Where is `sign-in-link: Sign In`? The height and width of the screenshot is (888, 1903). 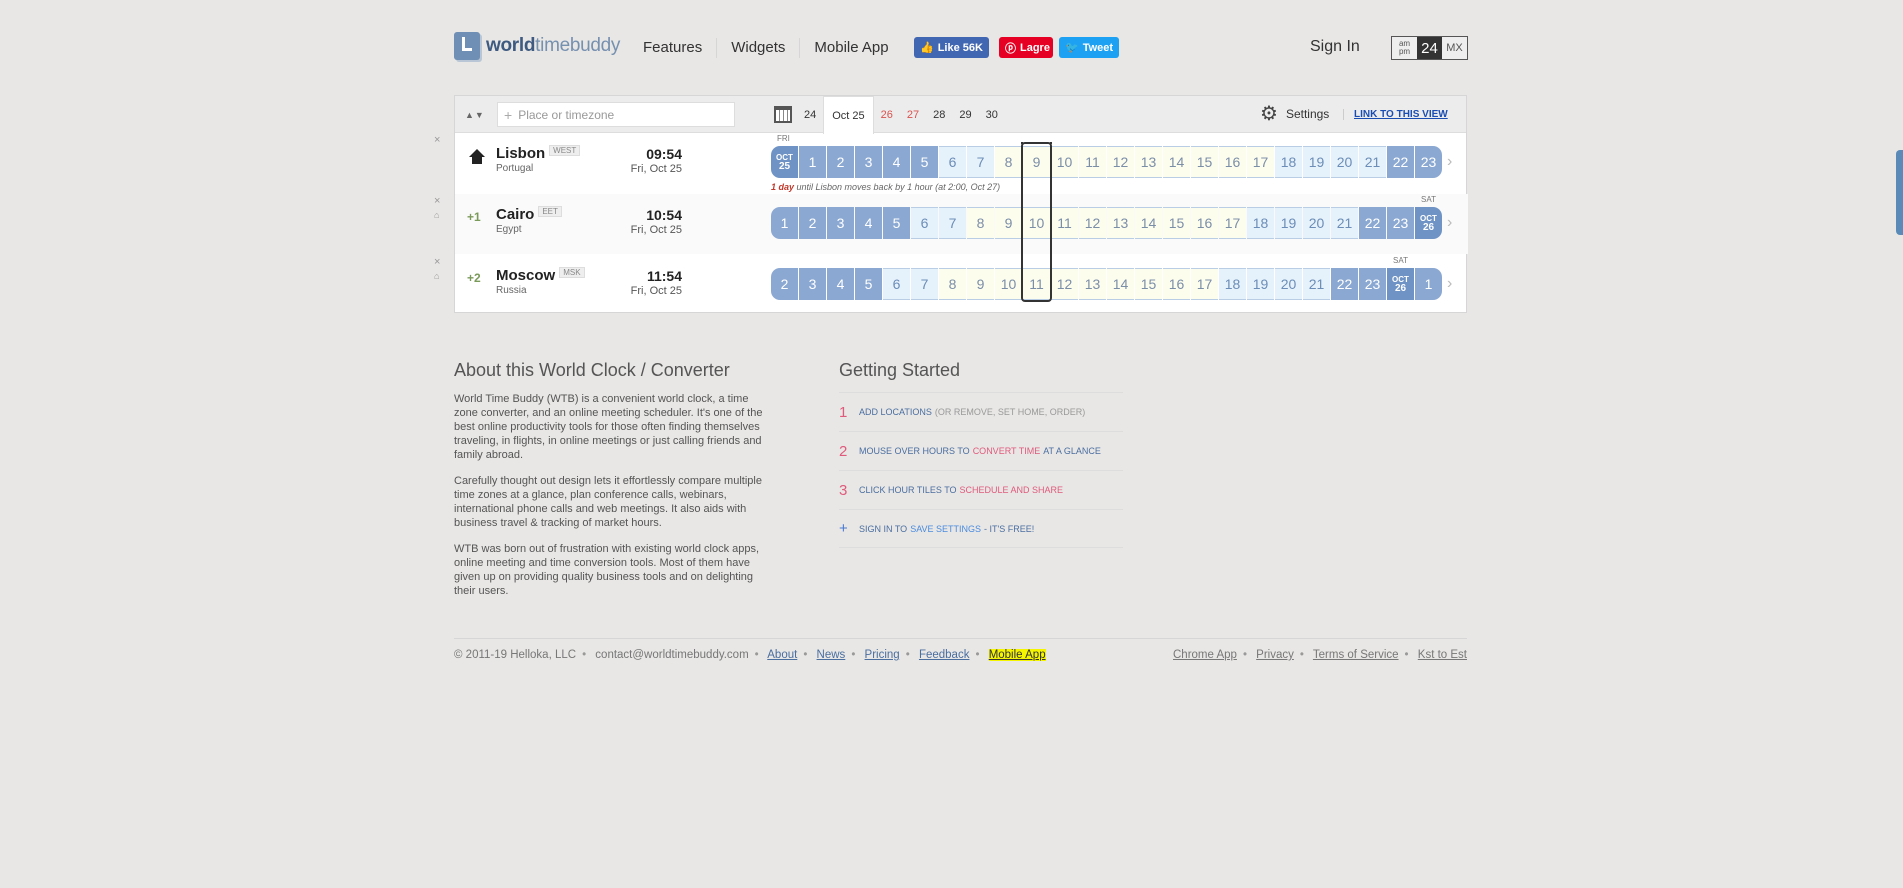 sign-in-link: Sign In is located at coordinates (1335, 47).